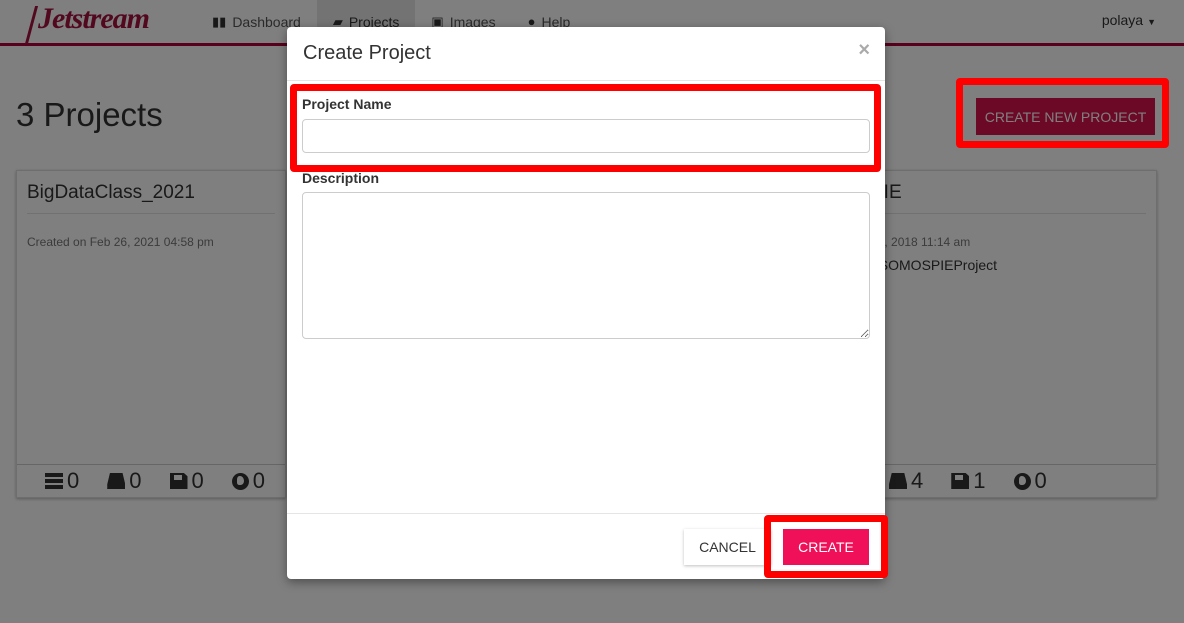 This screenshot has width=1184, height=623. I want to click on project-name-input, so click(586, 136).